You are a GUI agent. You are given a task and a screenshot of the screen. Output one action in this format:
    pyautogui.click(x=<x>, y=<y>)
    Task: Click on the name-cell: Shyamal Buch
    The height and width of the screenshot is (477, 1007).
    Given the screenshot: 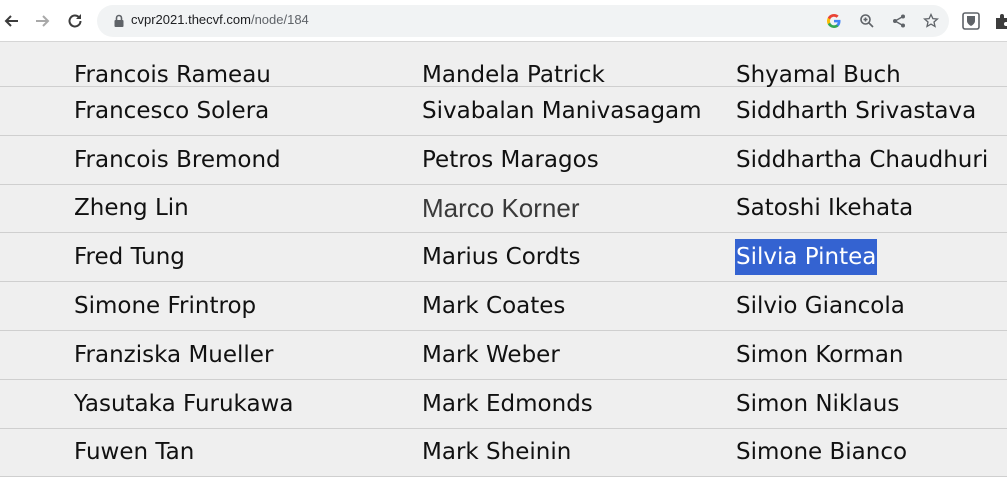 What is the action you would take?
    pyautogui.click(x=818, y=75)
    